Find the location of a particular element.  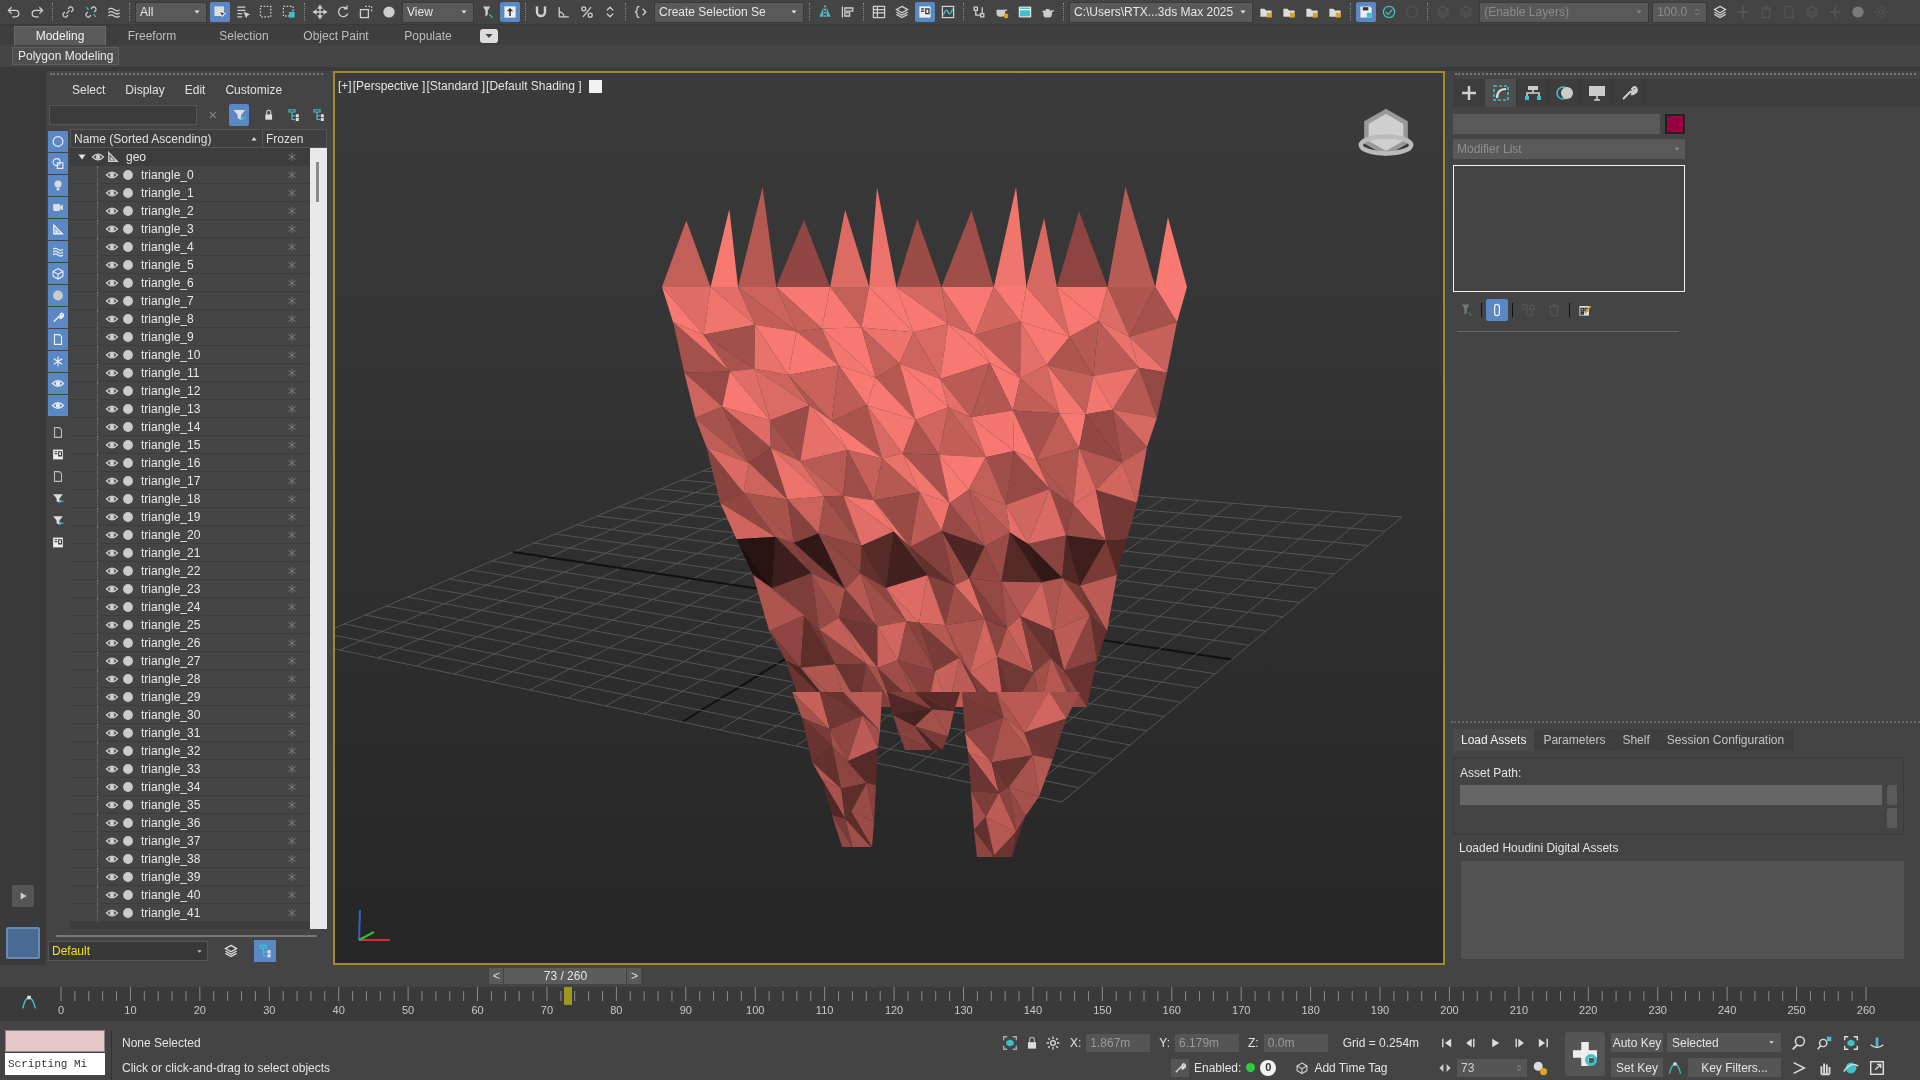

tree-row: triangle_1 is located at coordinates (190, 193).